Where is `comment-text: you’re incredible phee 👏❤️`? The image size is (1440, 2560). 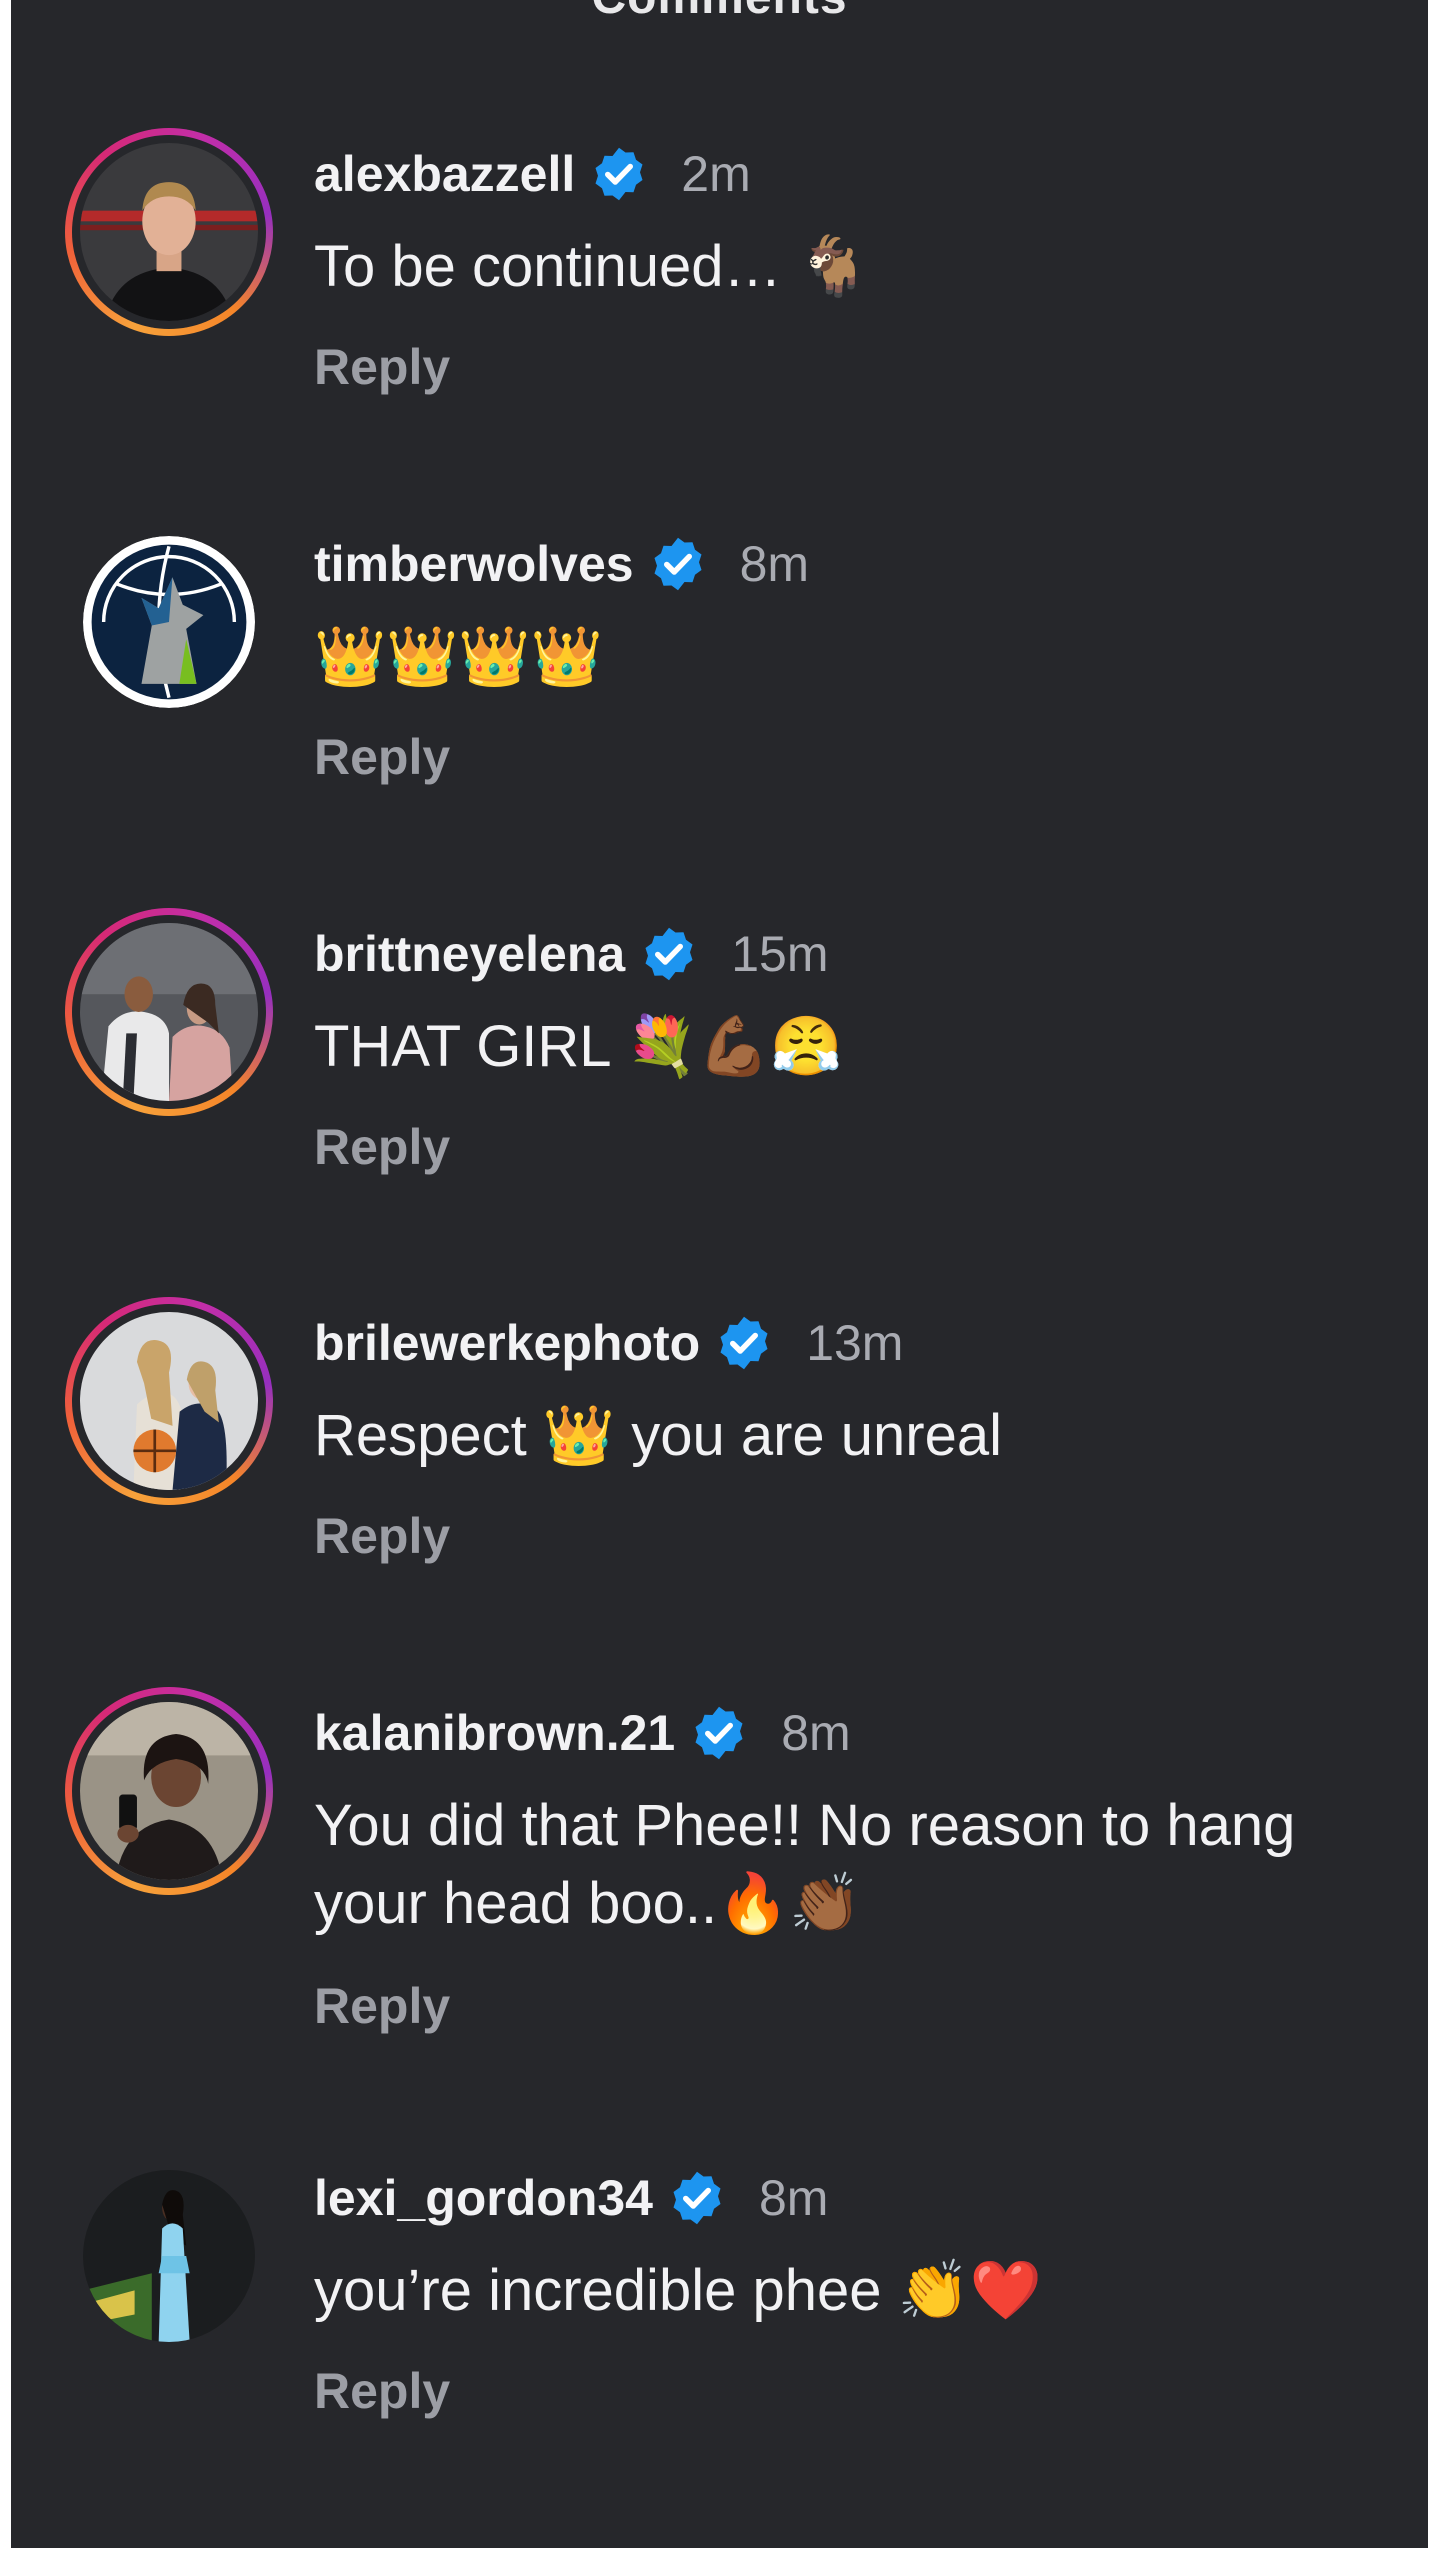
comment-text: you’re incredible phee 👏❤️ is located at coordinates (678, 2290).